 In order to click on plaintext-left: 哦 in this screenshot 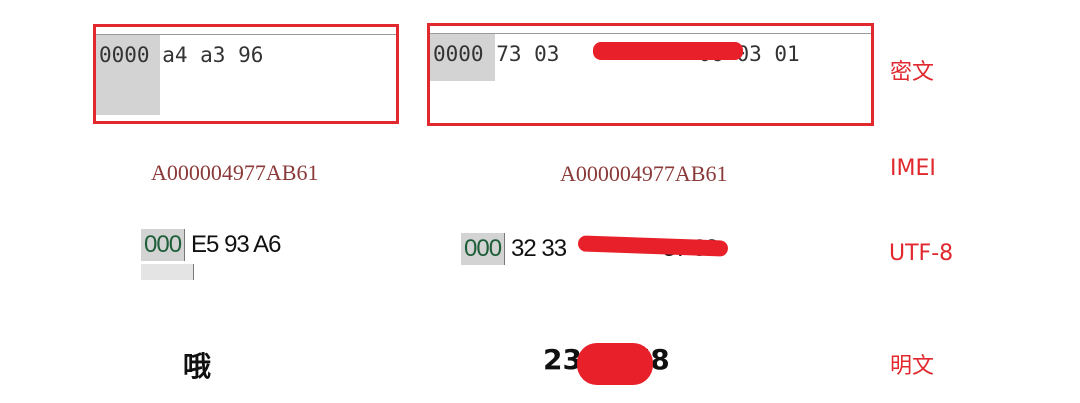, I will do `click(197, 366)`.